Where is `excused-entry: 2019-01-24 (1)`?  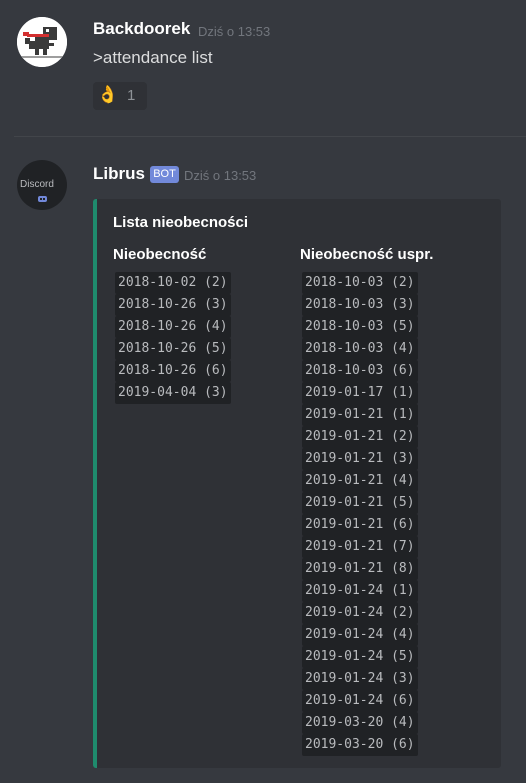
excused-entry: 2019-01-24 (1) is located at coordinates (360, 591).